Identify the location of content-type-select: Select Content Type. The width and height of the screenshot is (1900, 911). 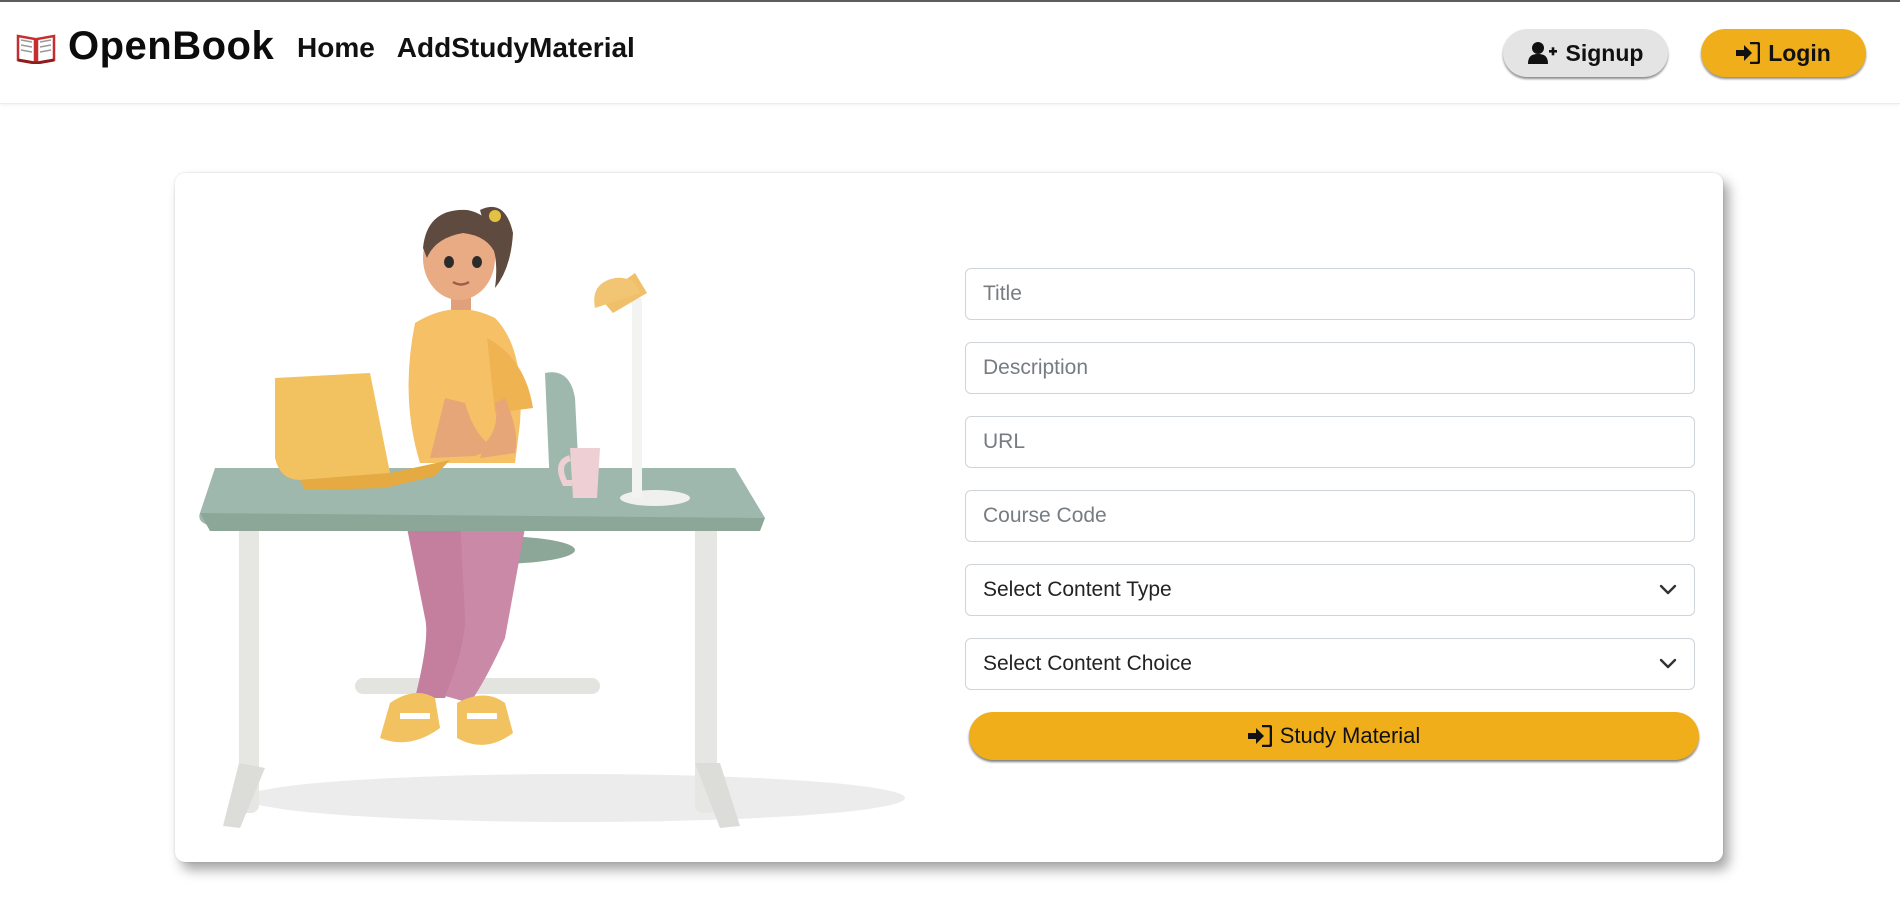
(1330, 590).